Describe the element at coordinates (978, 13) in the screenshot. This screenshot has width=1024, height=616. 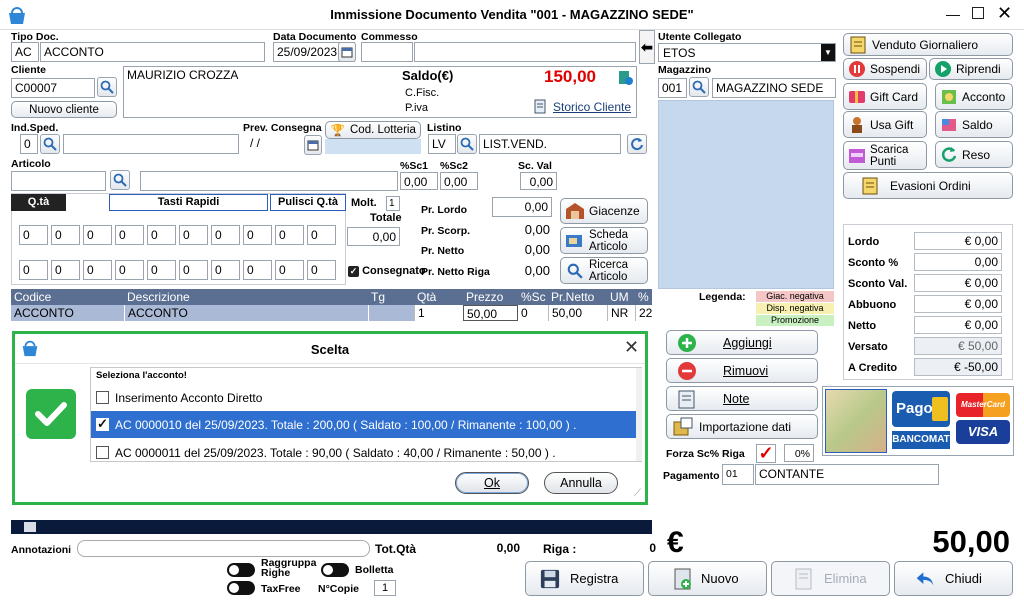
I see `maximize-icon` at that location.